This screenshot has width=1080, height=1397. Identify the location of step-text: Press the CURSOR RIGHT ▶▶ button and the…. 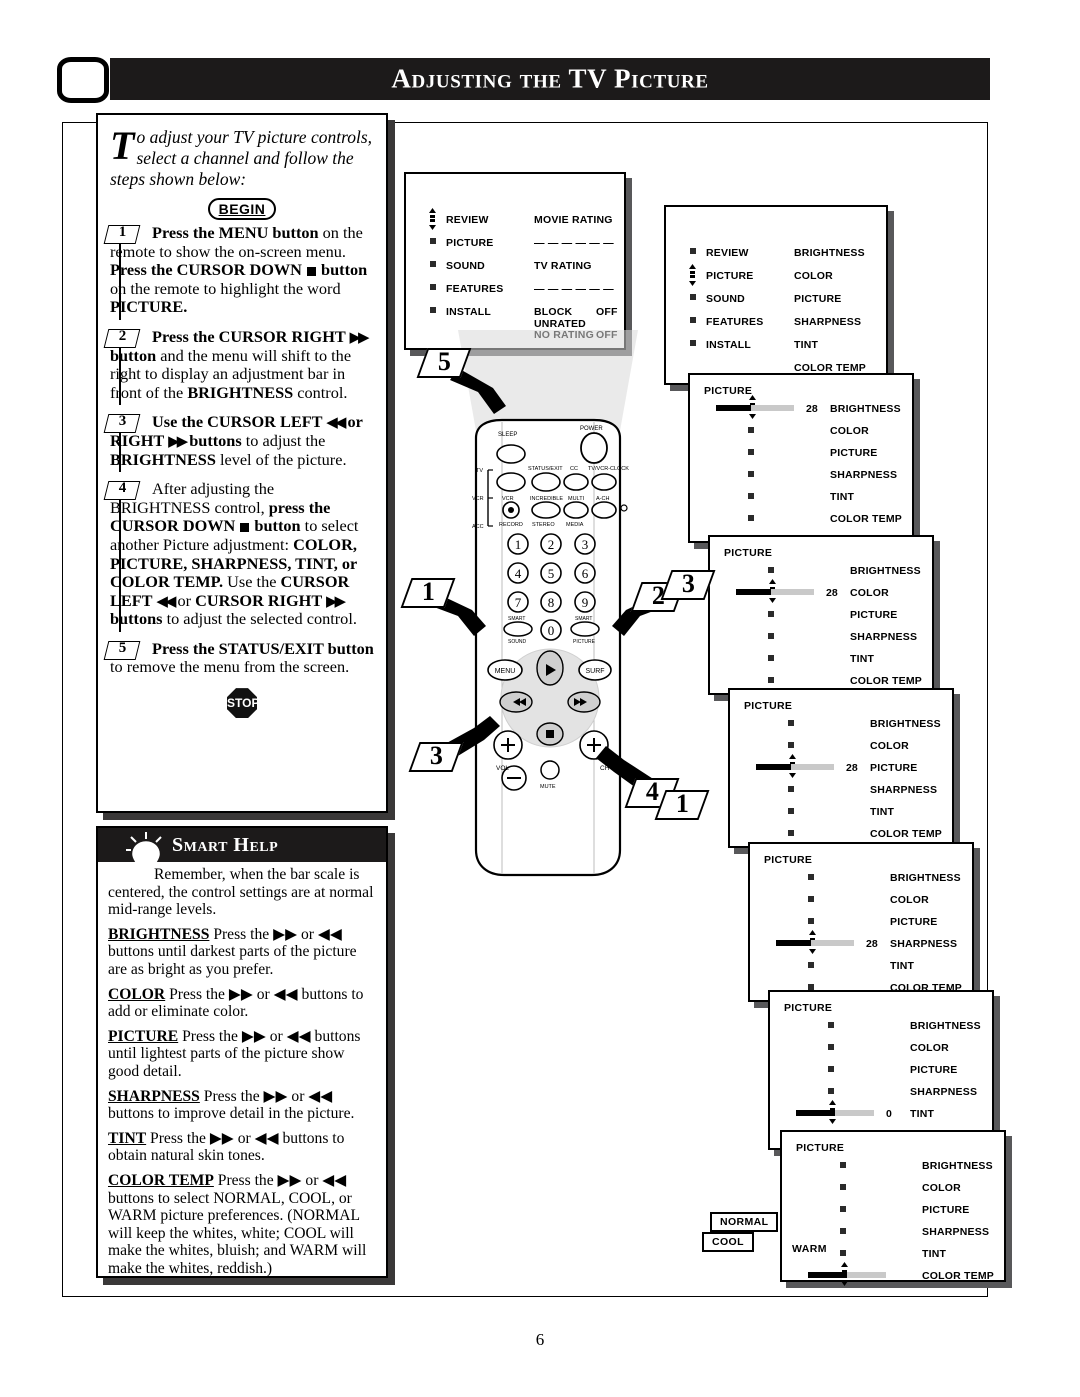
(240, 364).